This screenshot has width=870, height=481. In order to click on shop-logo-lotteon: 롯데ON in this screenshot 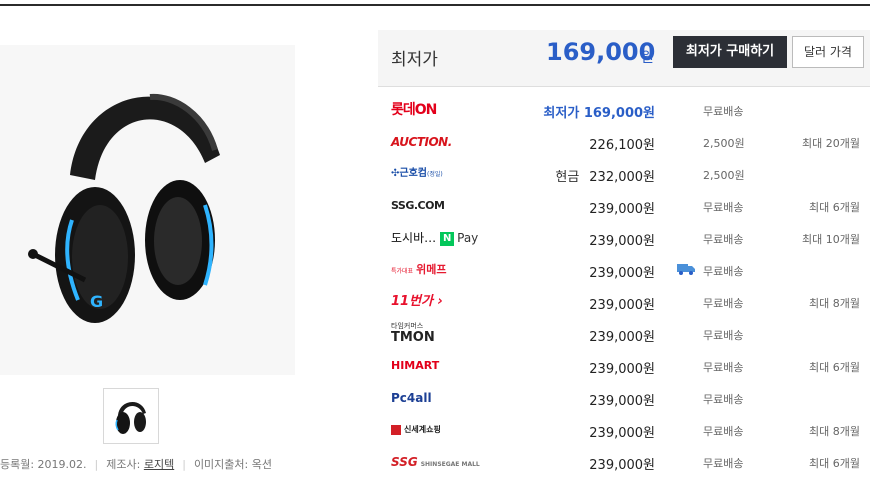, I will do `click(414, 110)`.